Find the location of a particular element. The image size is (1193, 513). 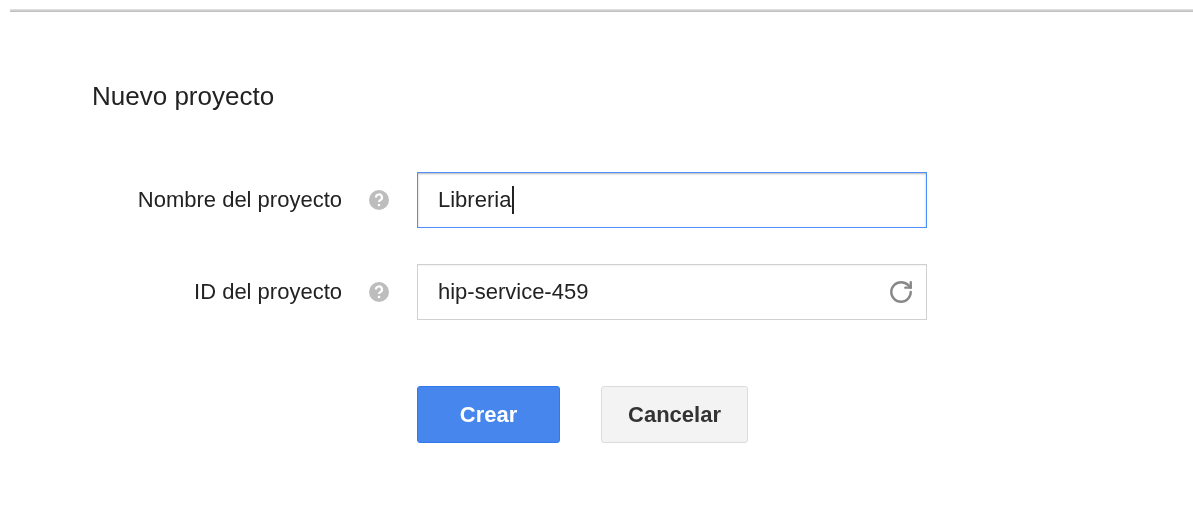

dialog-title: Nuevo proyecto is located at coordinates (183, 96).